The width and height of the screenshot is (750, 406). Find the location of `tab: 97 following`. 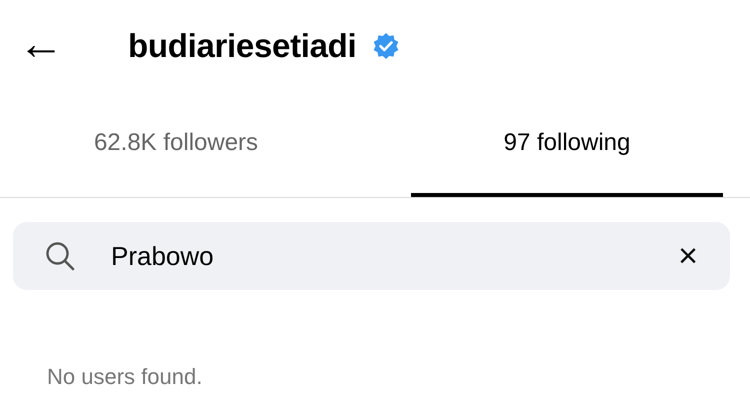

tab: 97 following is located at coordinates (567, 144).